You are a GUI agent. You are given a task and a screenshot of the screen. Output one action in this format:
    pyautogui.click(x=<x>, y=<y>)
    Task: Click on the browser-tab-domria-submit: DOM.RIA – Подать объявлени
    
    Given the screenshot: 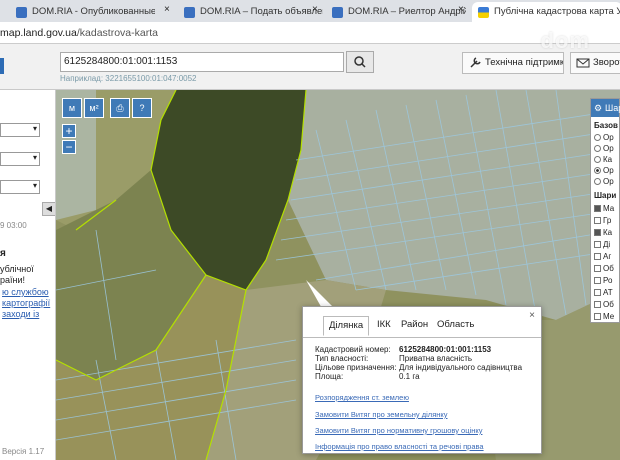 What is the action you would take?
    pyautogui.click(x=250, y=12)
    